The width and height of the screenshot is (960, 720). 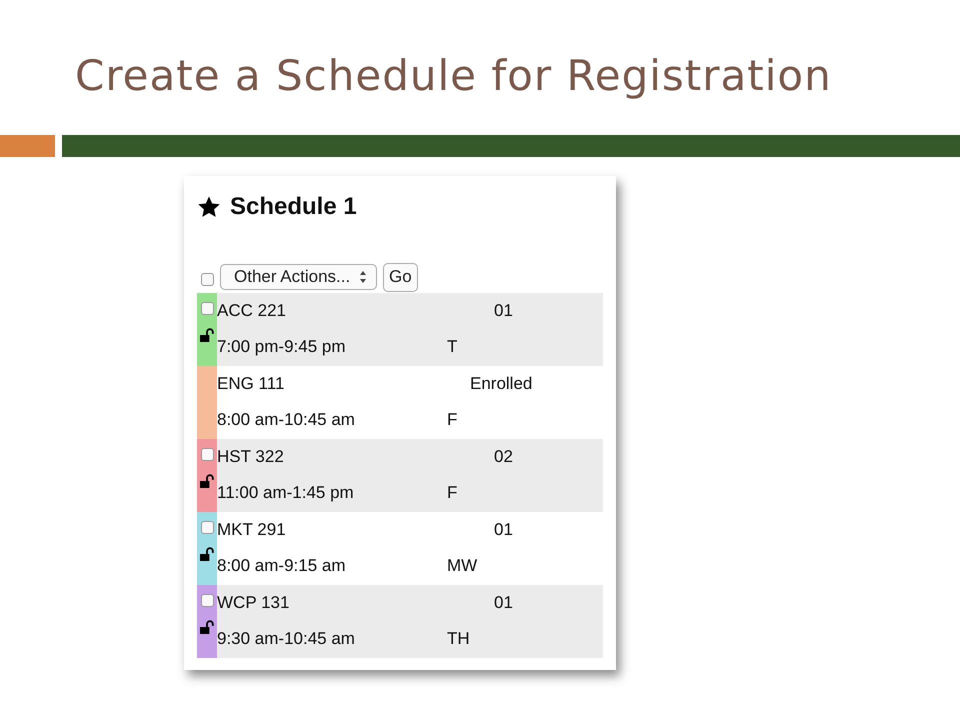 I want to click on course-code: ENG 111, so click(x=251, y=384).